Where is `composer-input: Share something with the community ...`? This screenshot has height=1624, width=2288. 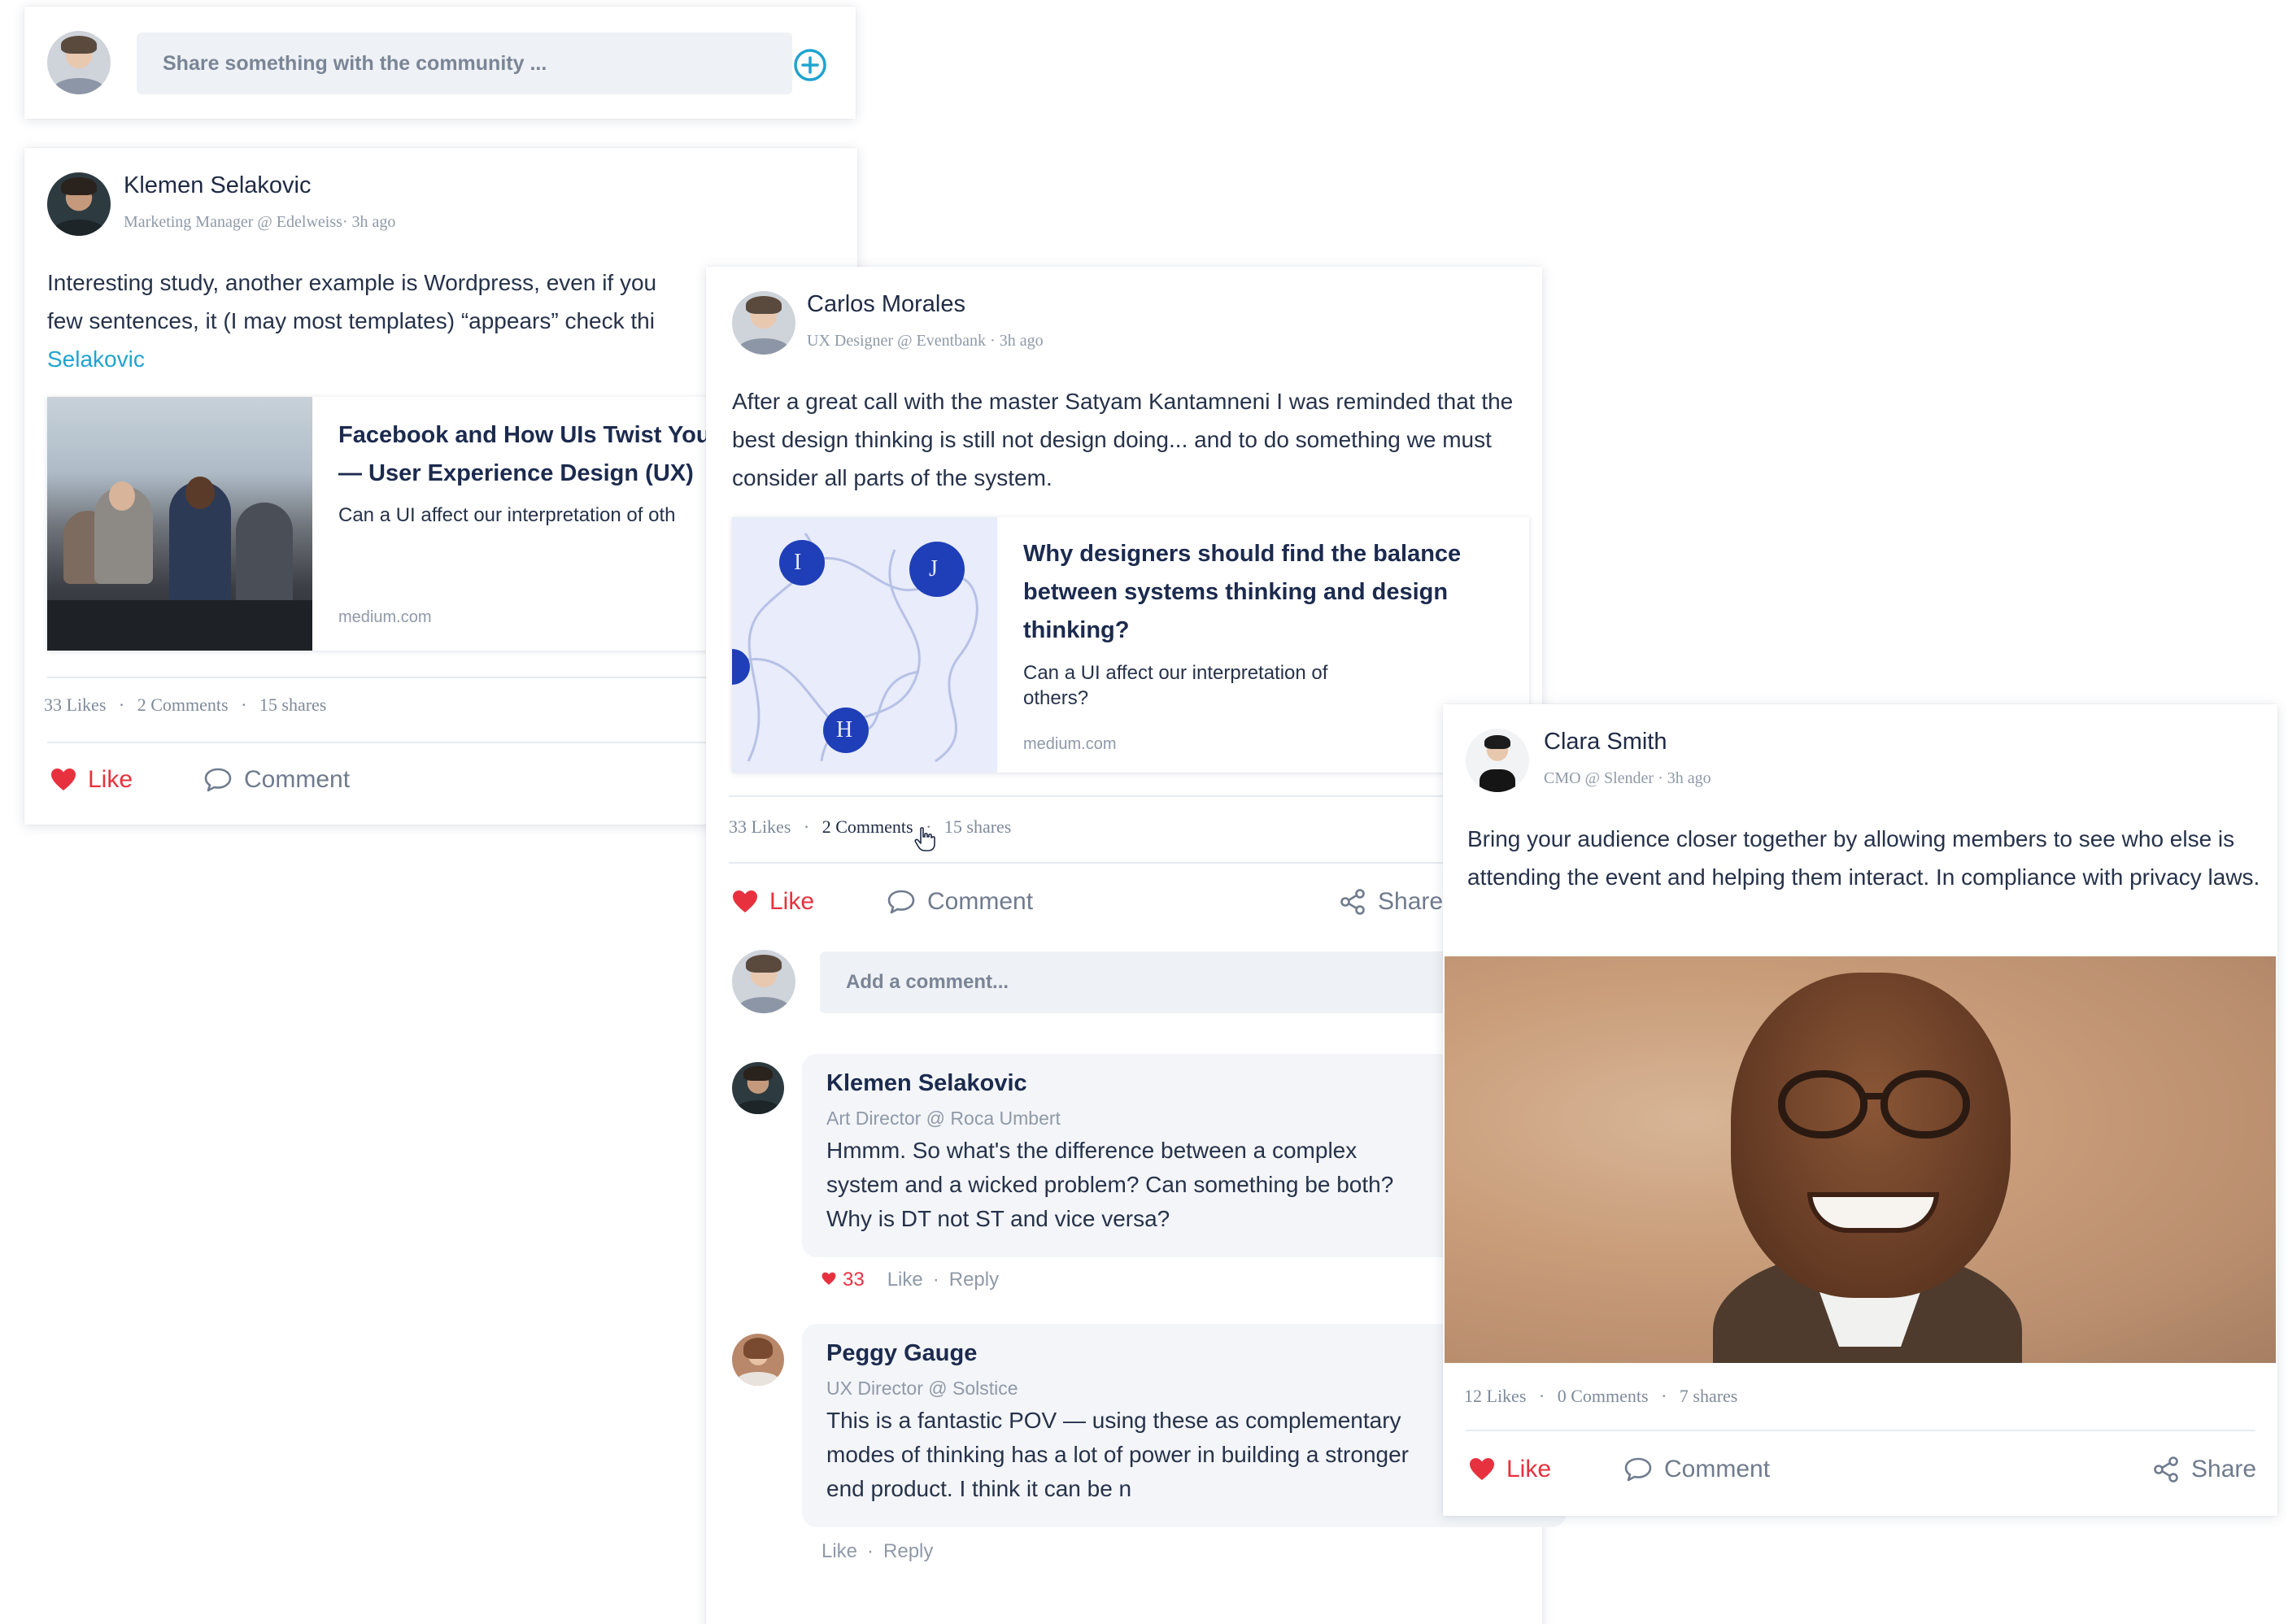 composer-input: Share something with the community ... is located at coordinates (464, 63).